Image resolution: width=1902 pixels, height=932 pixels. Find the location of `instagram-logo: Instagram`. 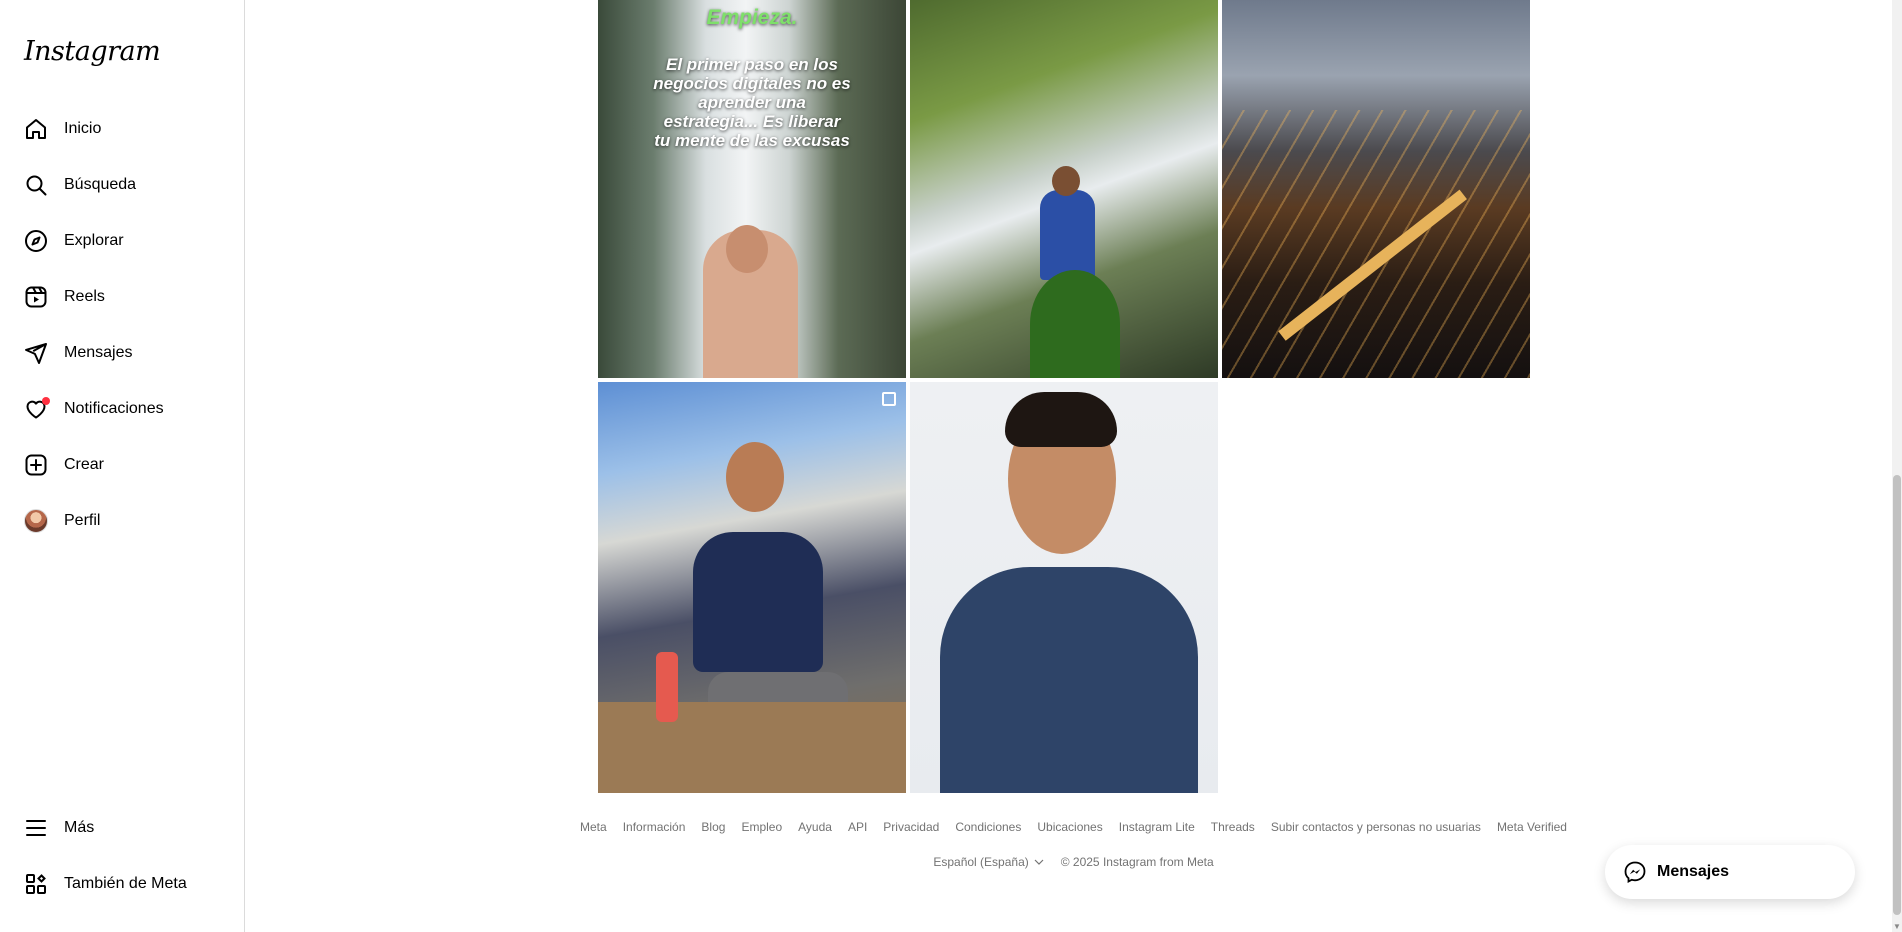

instagram-logo: Instagram is located at coordinates (92, 51).